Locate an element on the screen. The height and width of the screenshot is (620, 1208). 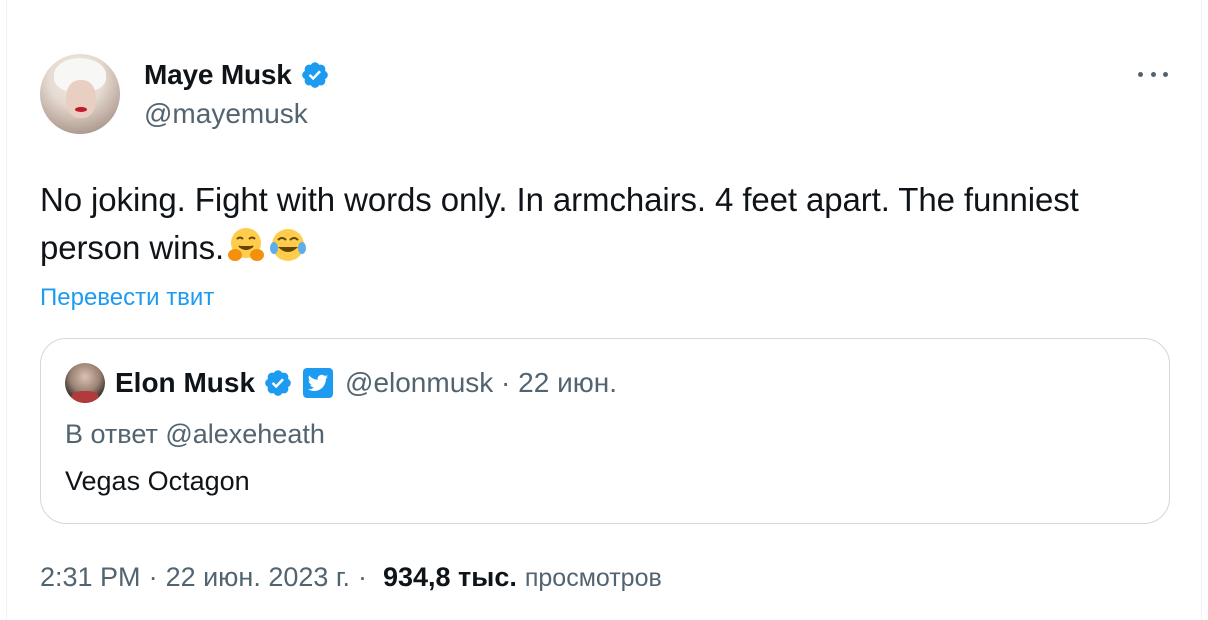
twitter-affiliate-badge-icon is located at coordinates (318, 383).